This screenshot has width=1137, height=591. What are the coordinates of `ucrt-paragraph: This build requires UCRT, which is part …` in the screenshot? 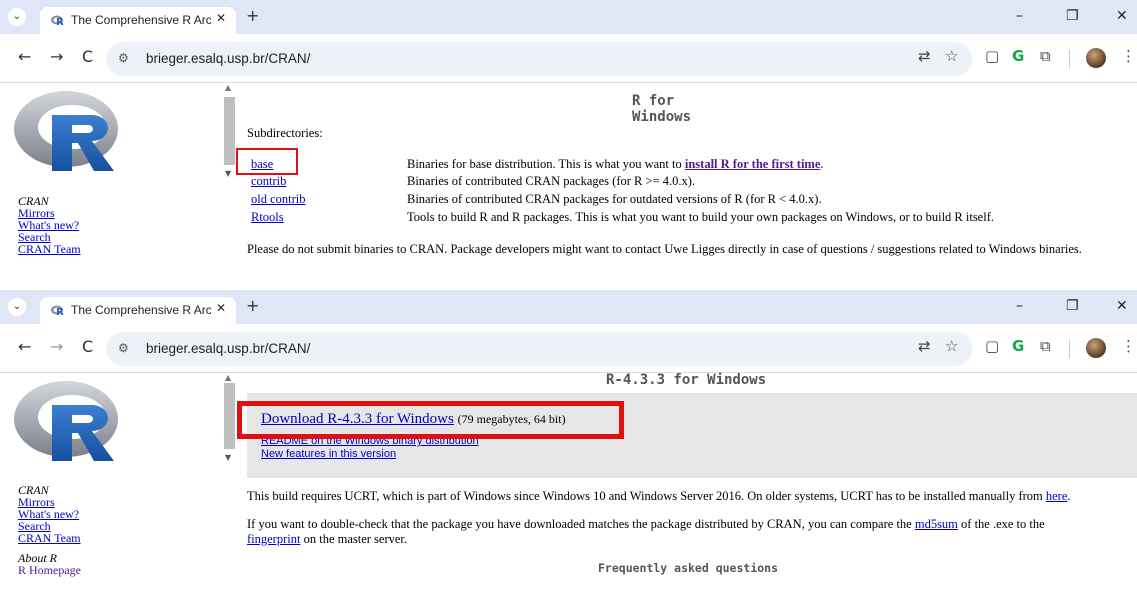 It's located at (659, 496).